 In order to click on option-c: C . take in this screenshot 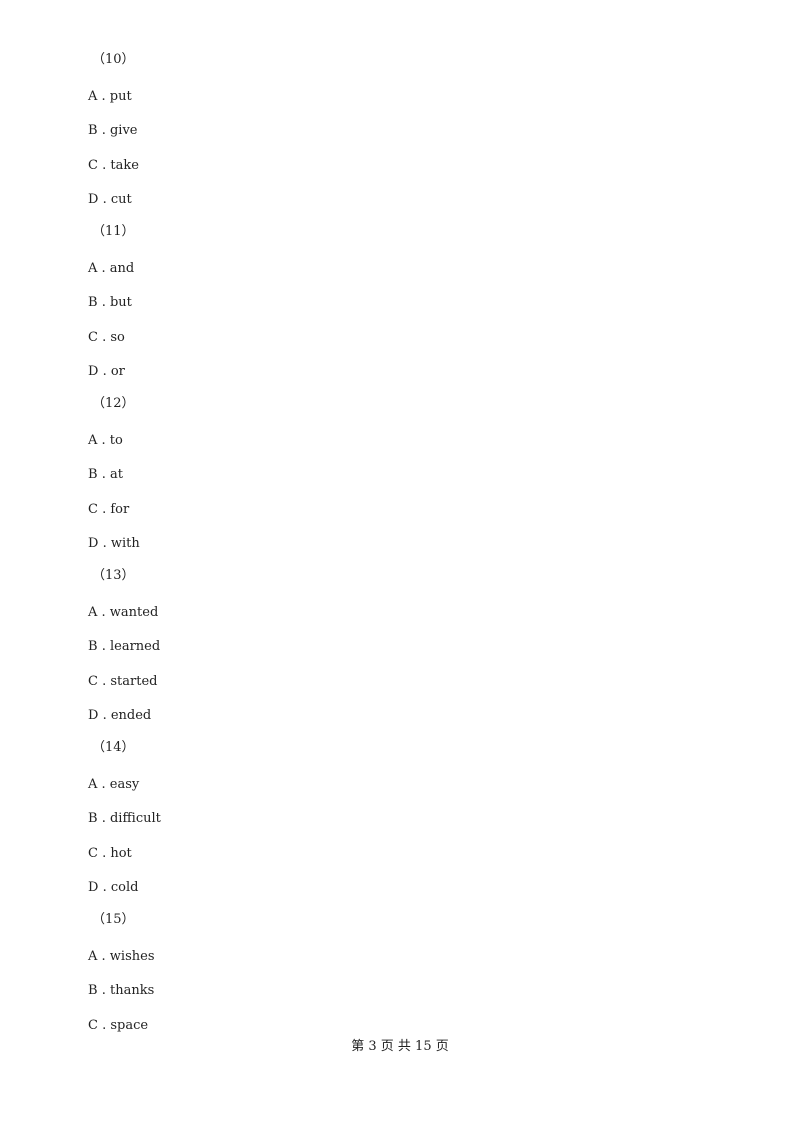, I will do `click(113, 166)`.